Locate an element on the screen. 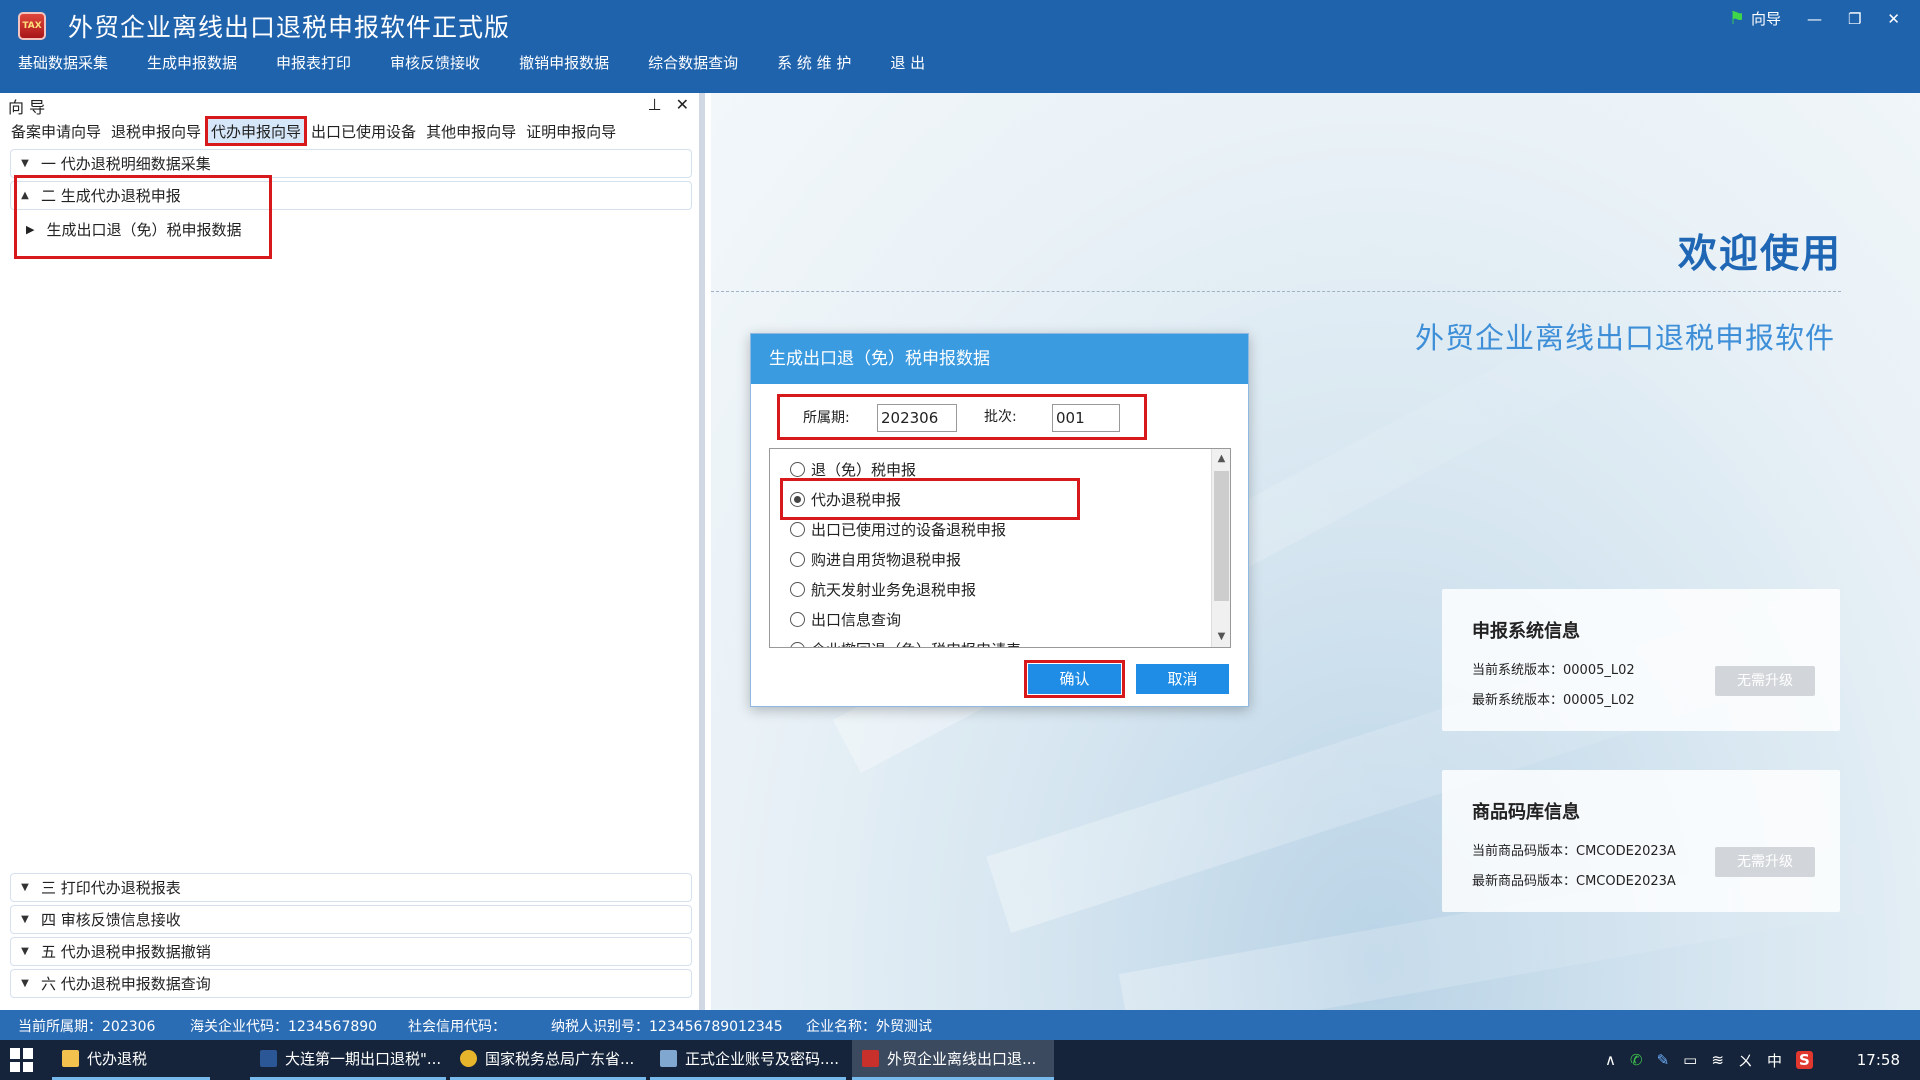  scroll-thumb is located at coordinates (1221, 536).